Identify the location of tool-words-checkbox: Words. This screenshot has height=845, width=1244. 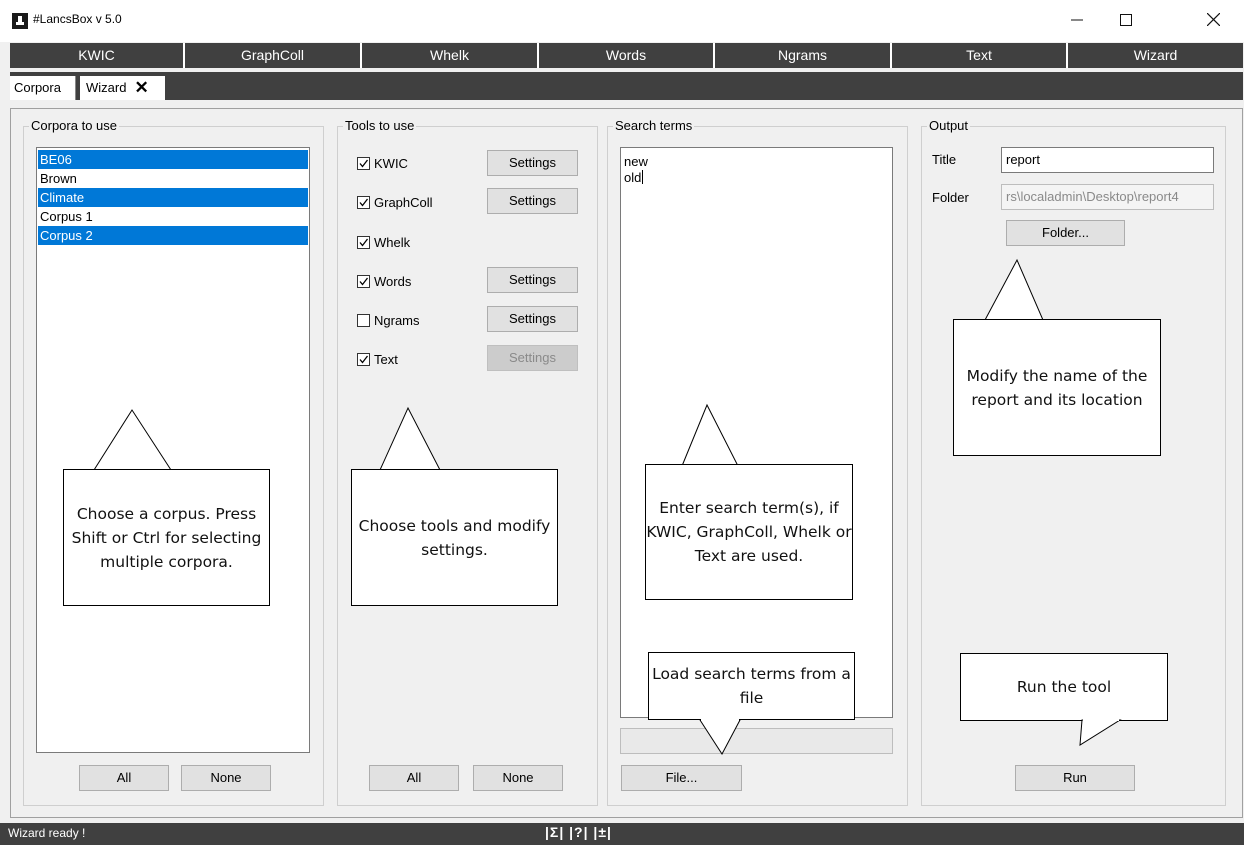
(384, 281).